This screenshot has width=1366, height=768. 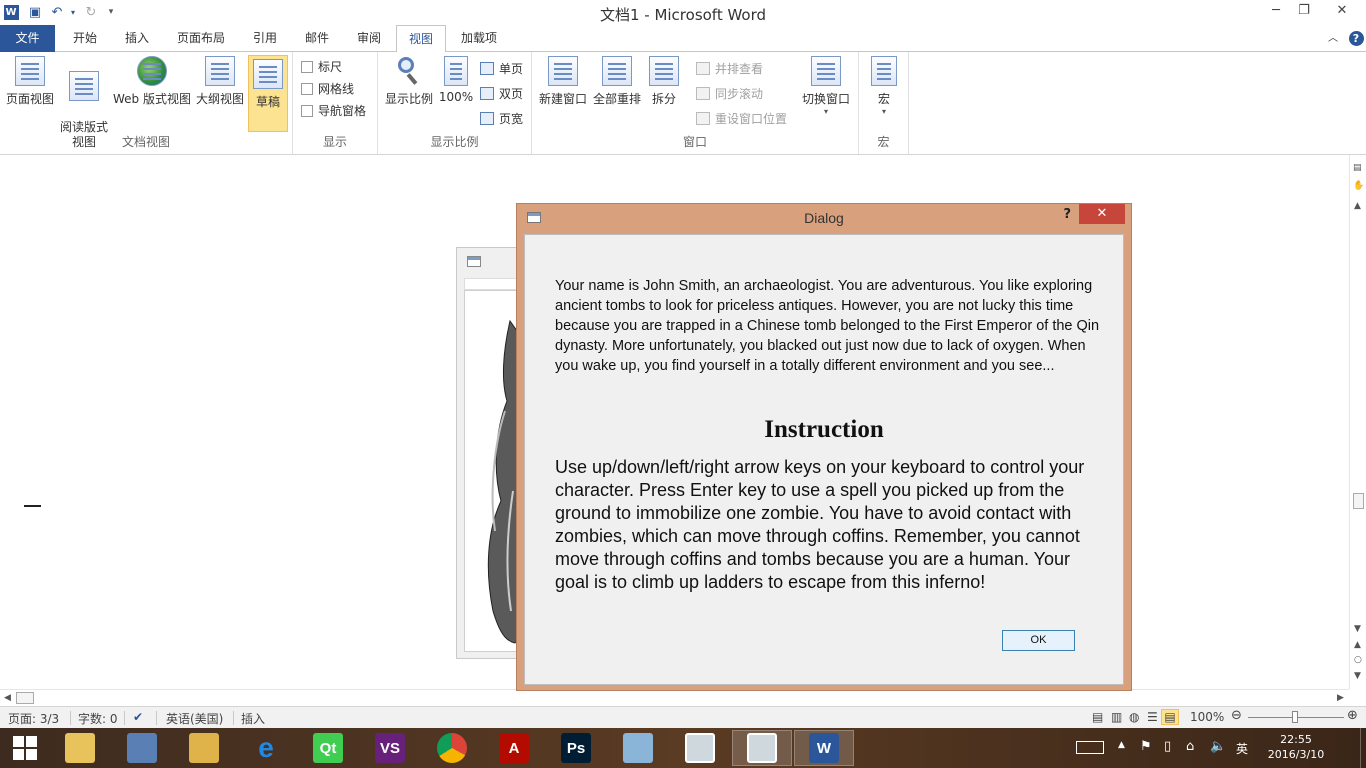 What do you see at coordinates (33, 718) in the screenshot?
I see `page-count: 页面: 3/3` at bounding box center [33, 718].